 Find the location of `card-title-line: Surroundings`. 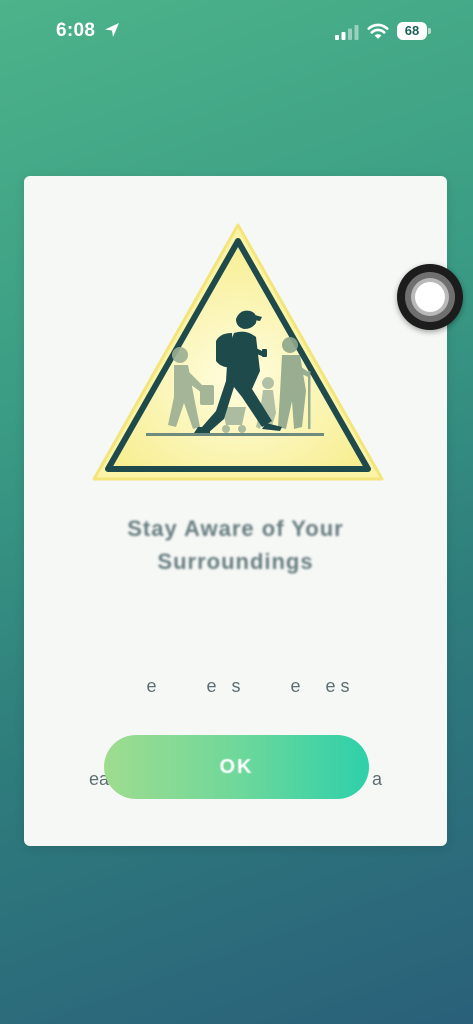

card-title-line: Surroundings is located at coordinates (235, 561).